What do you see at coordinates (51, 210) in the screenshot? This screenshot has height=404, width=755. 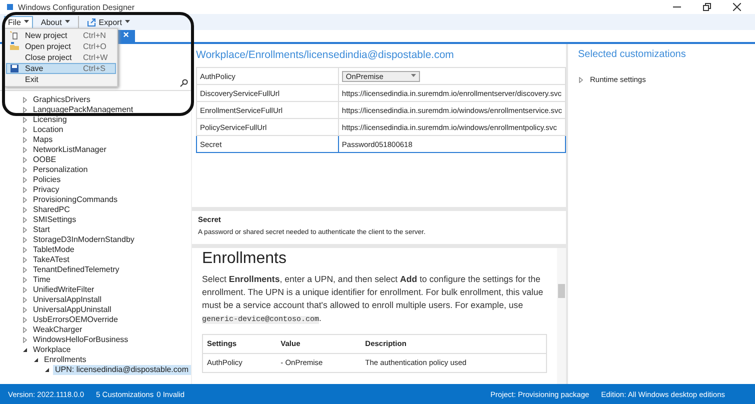 I see `tree-item: SharedPC` at bounding box center [51, 210].